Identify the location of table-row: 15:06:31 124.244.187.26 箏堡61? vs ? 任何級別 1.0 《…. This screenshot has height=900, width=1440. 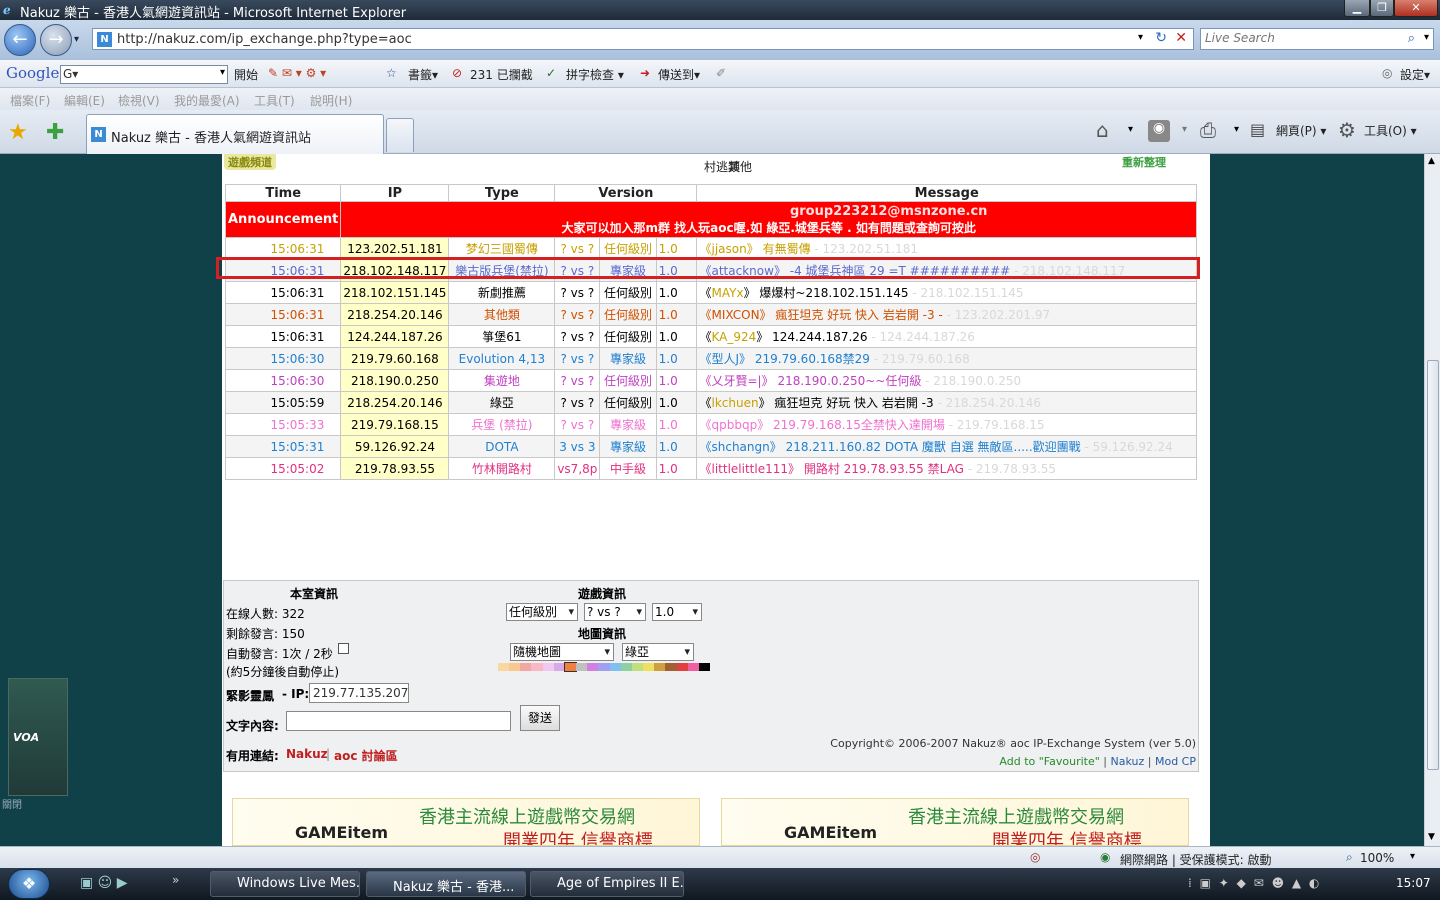
(710, 336).